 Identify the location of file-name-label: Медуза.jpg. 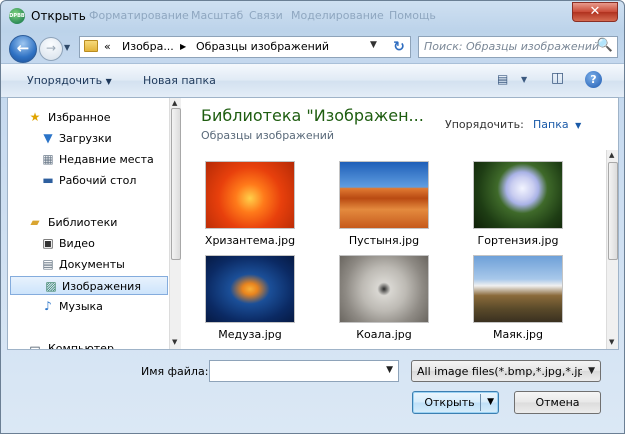
(250, 334).